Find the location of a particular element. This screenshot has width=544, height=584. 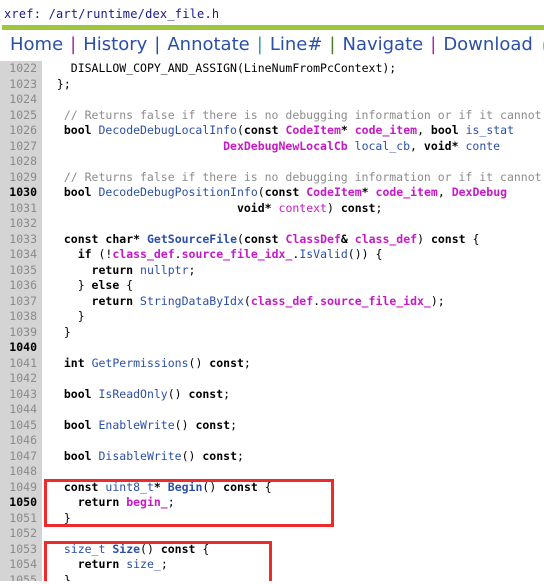

code-line: 1046 is located at coordinates (272, 441).